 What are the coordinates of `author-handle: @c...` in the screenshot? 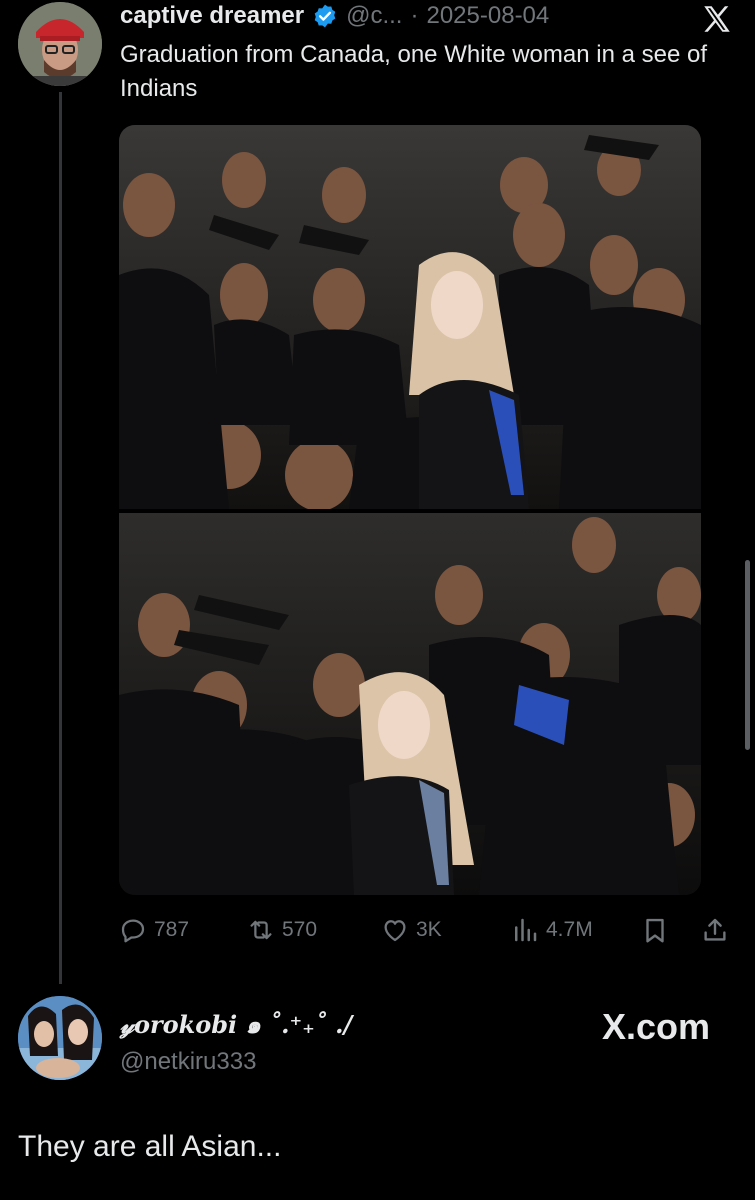 It's located at (374, 16).